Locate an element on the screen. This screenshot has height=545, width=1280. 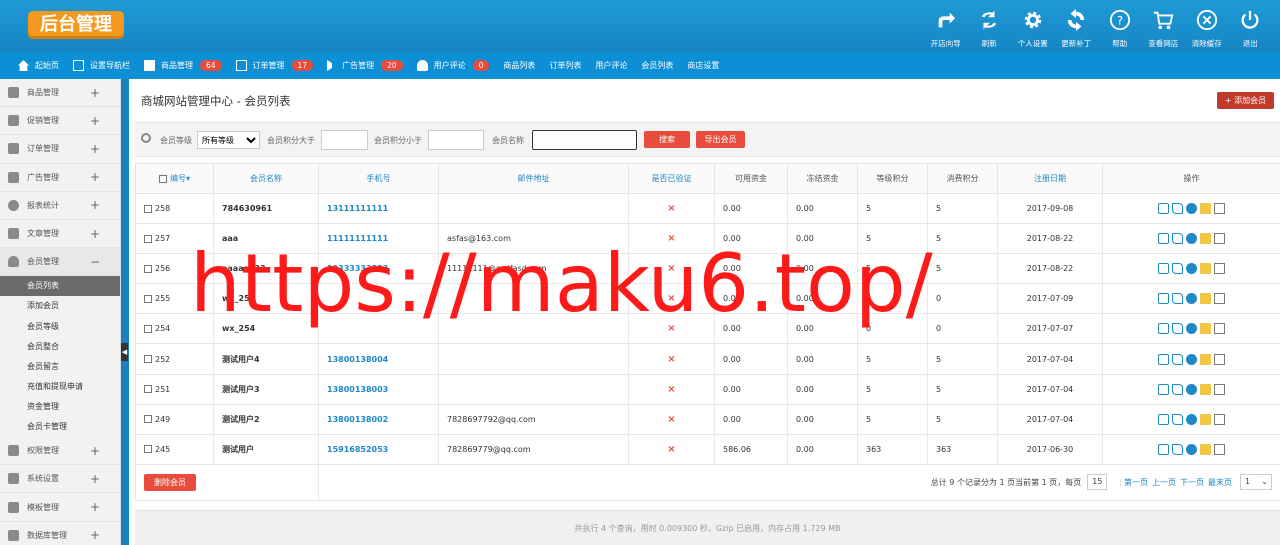
col-phone-header: 手机号 is located at coordinates (378, 178).